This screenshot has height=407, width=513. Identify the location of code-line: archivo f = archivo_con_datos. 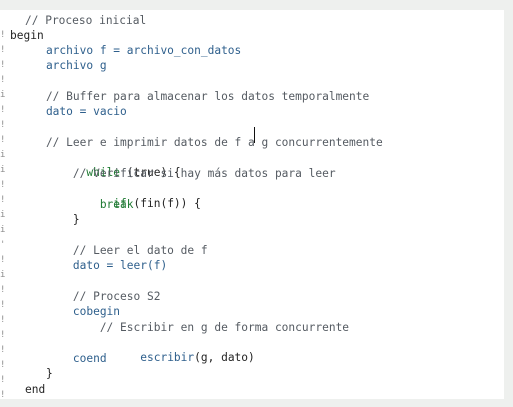
(130, 50).